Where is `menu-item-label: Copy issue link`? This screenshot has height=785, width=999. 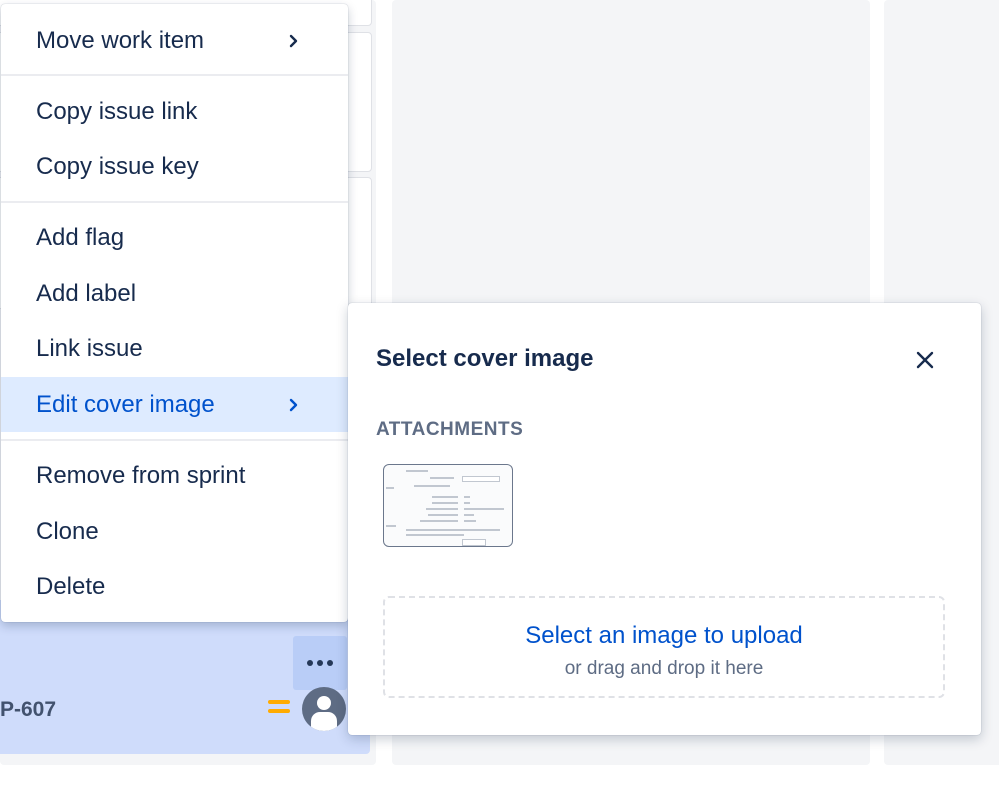 menu-item-label: Copy issue link is located at coordinates (117, 111).